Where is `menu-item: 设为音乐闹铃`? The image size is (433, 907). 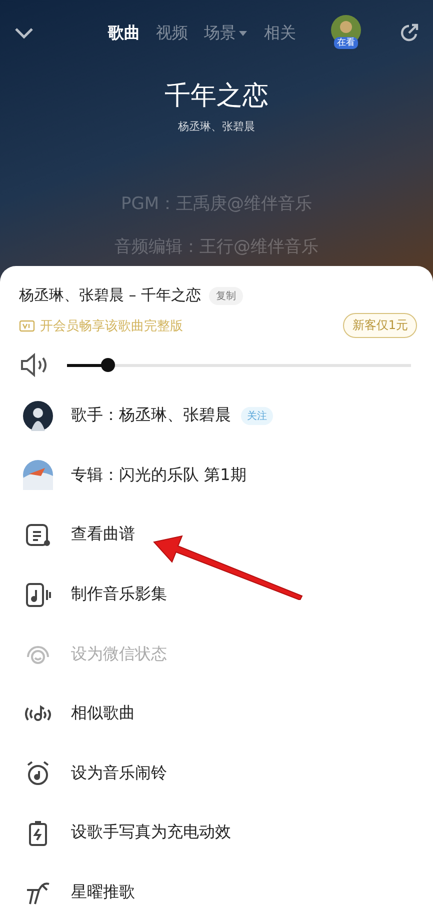
menu-item: 设为音乐闹铃 is located at coordinates (218, 774).